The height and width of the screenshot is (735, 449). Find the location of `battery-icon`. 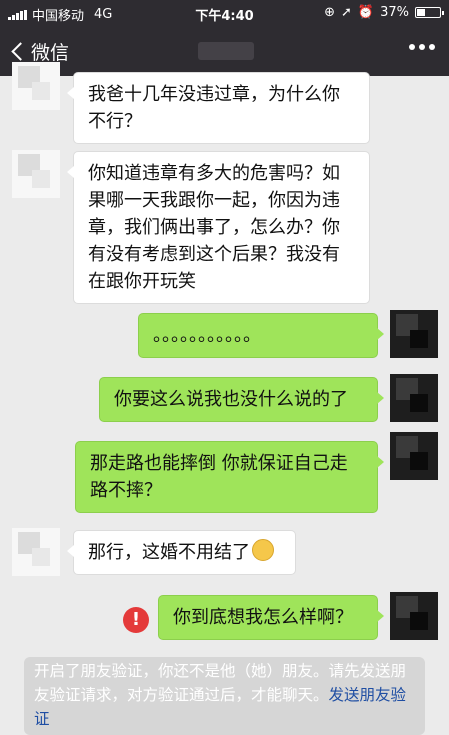

battery-icon is located at coordinates (429, 12).